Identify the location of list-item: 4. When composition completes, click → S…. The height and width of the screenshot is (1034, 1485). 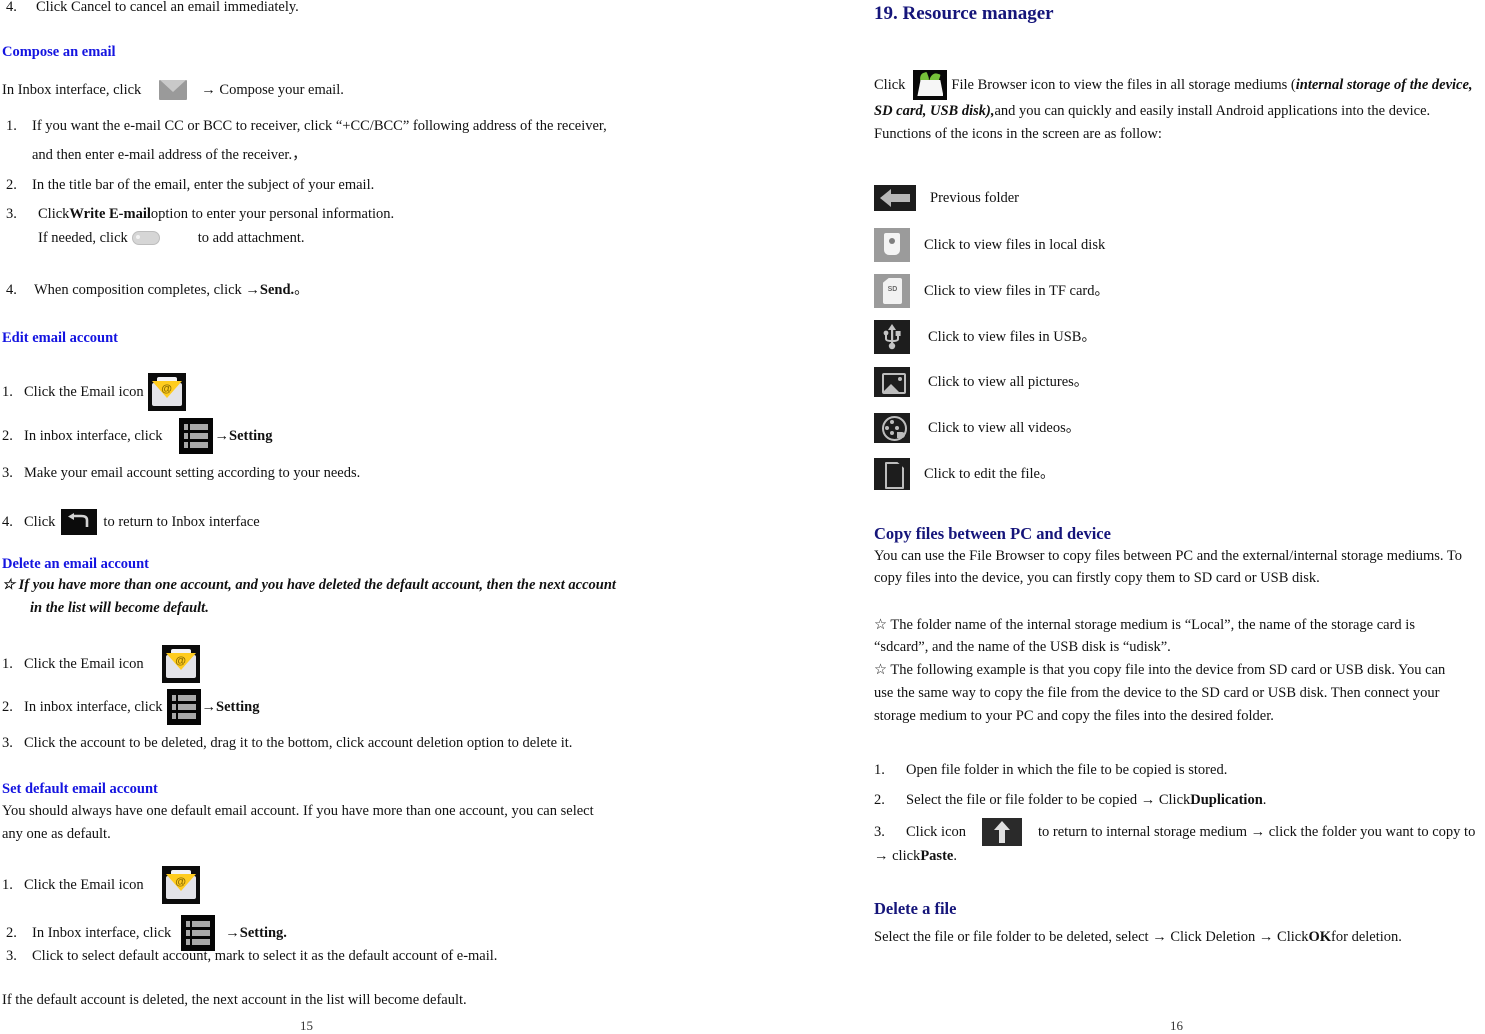
(157, 290).